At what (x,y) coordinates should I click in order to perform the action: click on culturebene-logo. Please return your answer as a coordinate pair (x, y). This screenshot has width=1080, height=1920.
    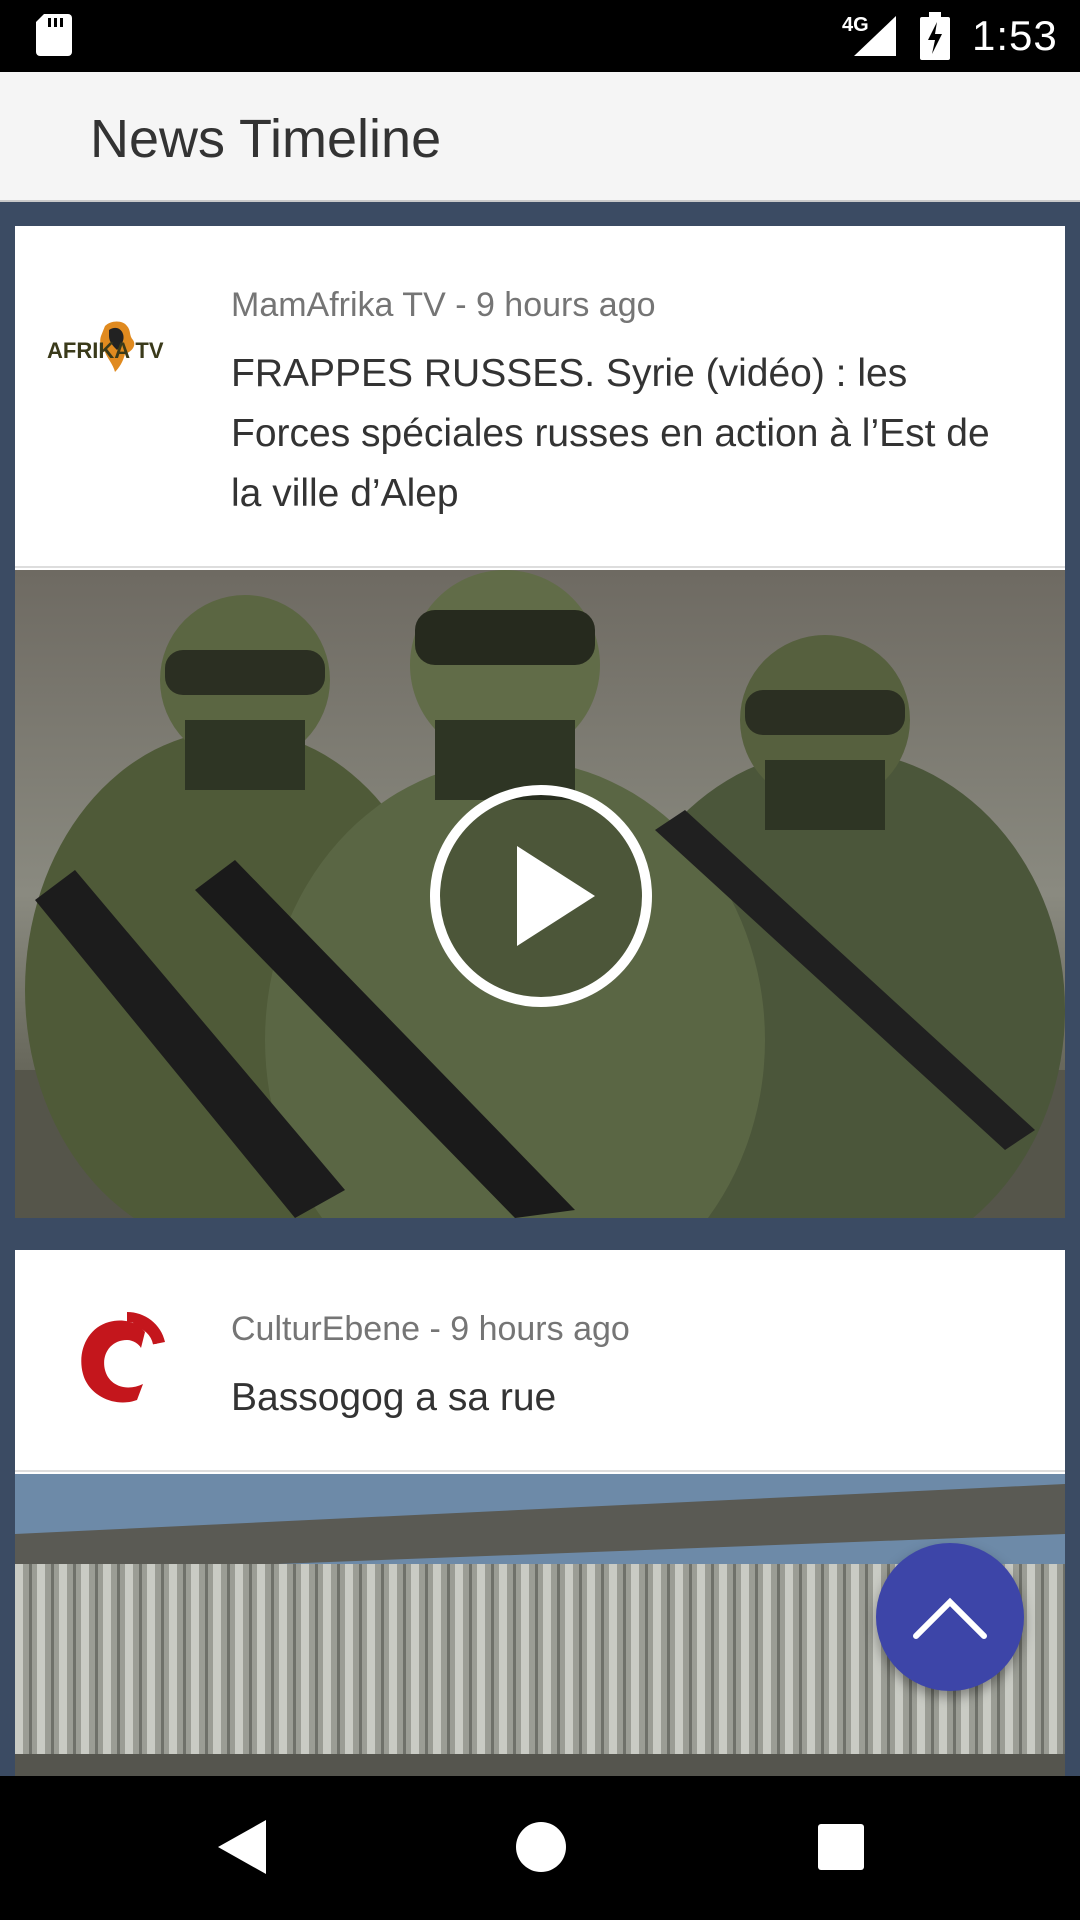
    Looking at the image, I should click on (123, 1357).